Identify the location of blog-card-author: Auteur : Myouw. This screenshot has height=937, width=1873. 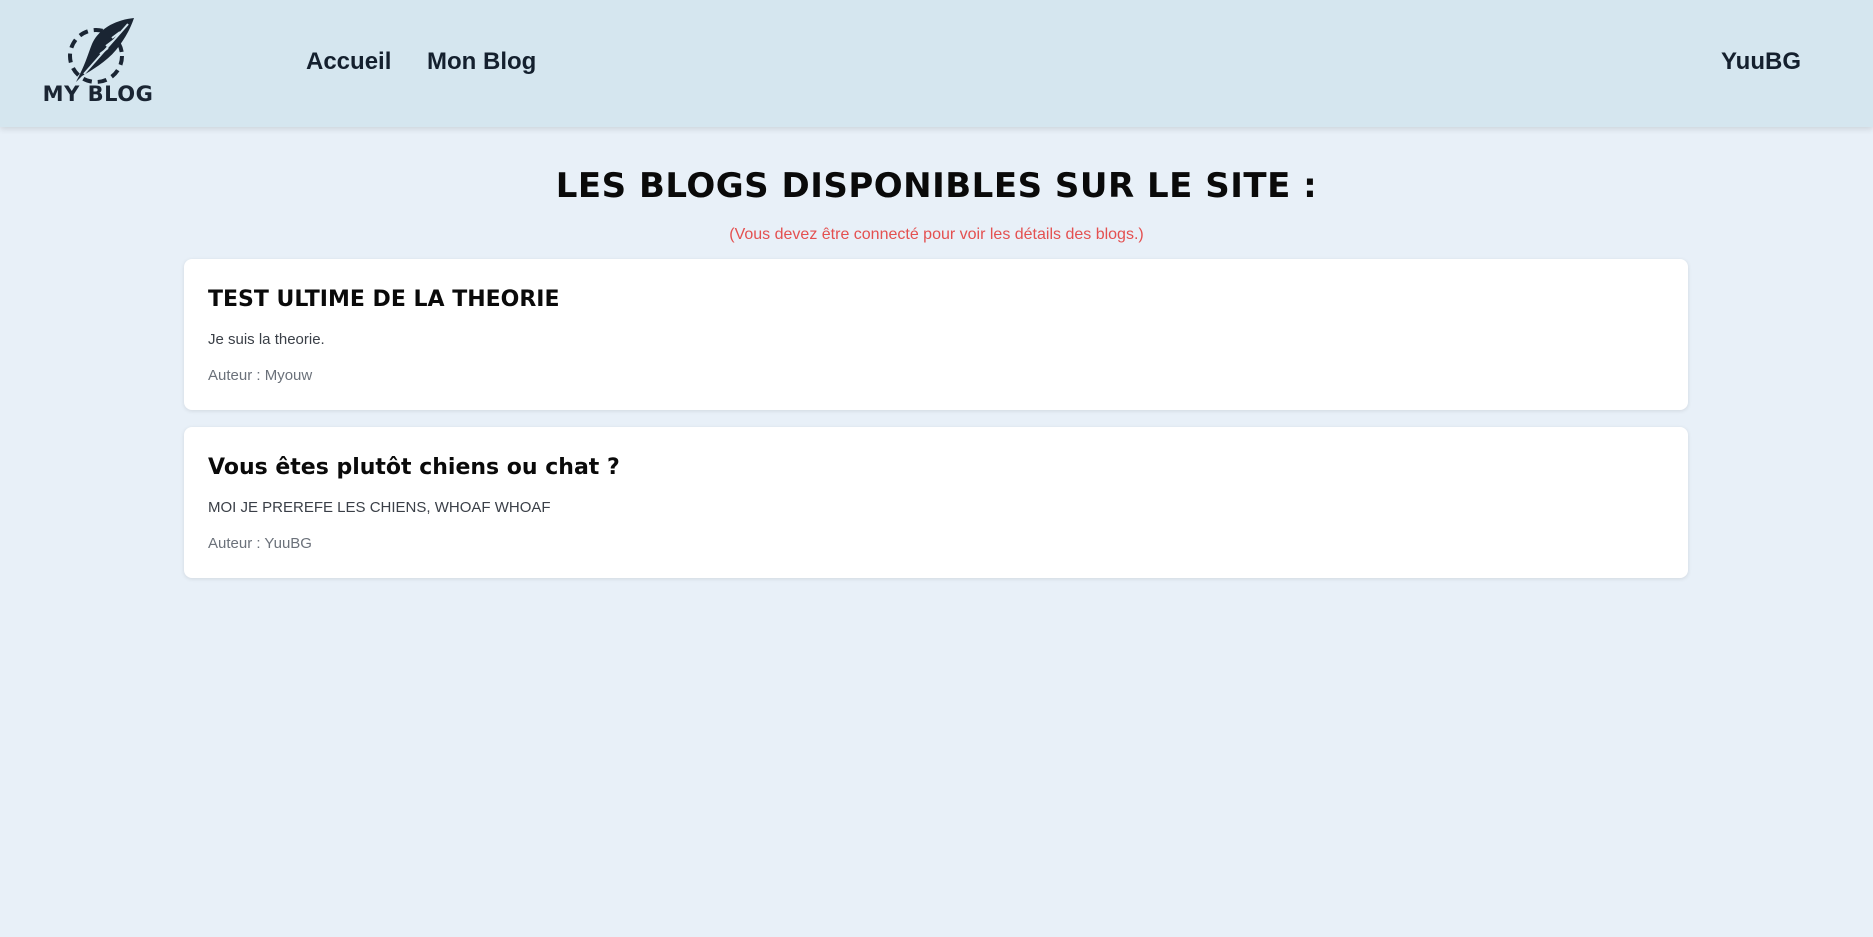
(260, 375).